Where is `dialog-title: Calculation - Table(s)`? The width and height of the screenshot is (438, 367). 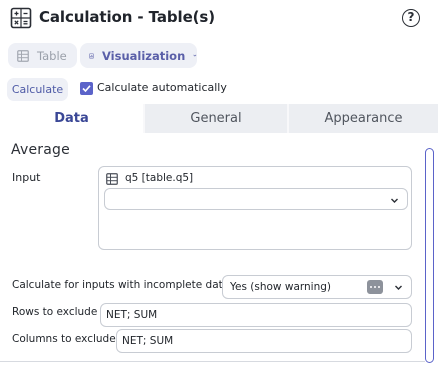
dialog-title: Calculation - Table(s) is located at coordinates (127, 17).